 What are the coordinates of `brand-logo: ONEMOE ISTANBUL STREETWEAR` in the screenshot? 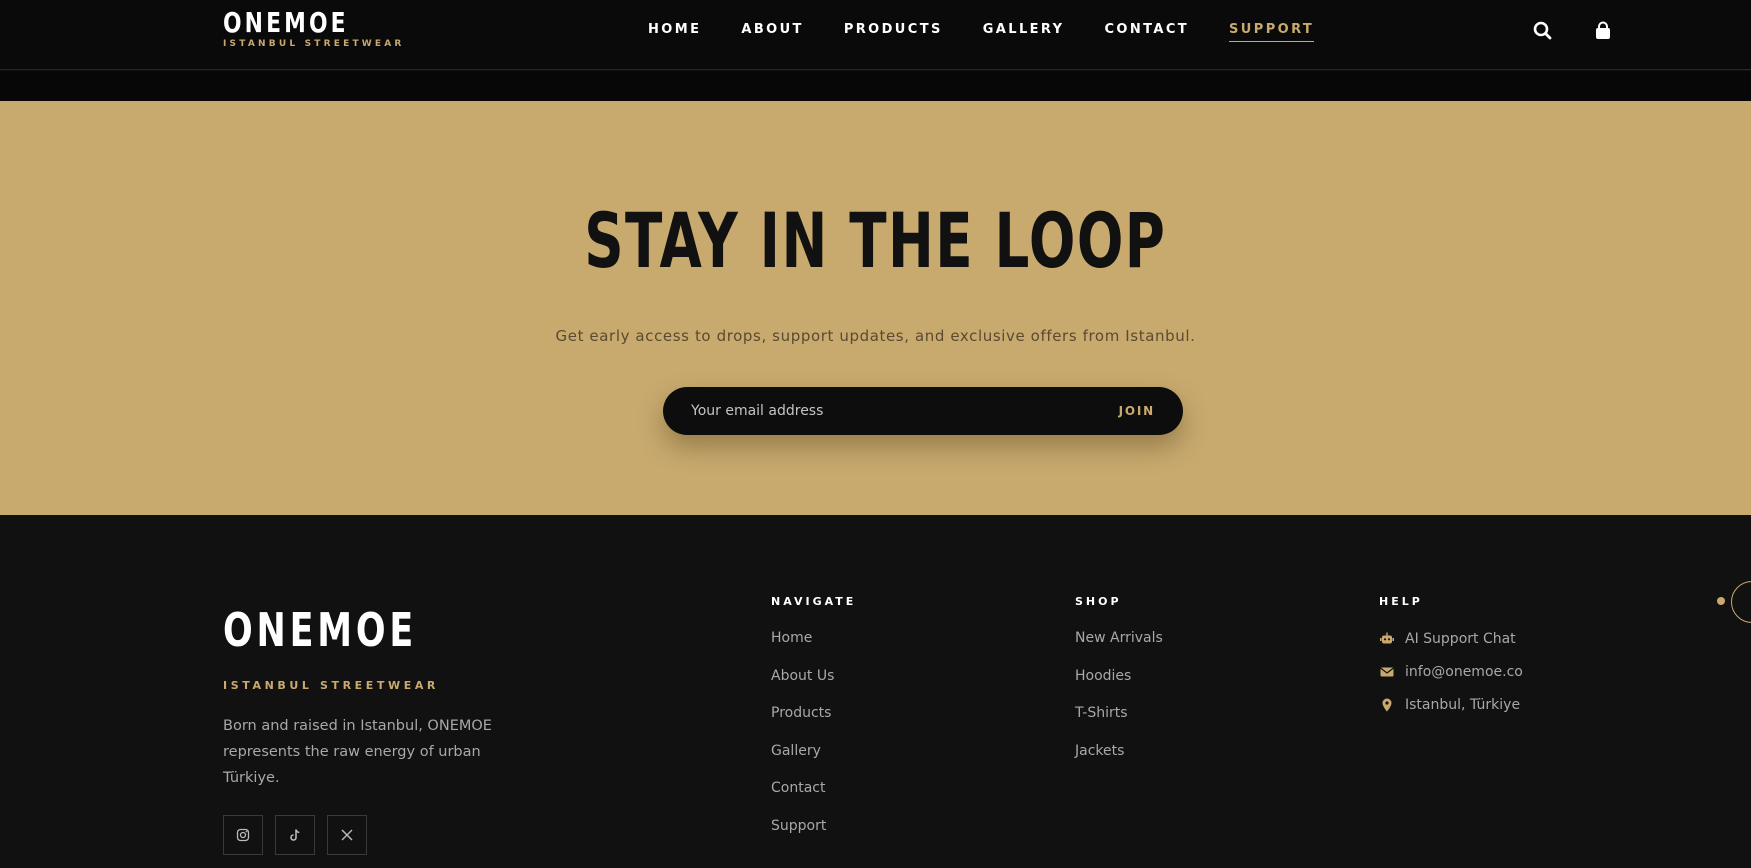 It's located at (314, 28).